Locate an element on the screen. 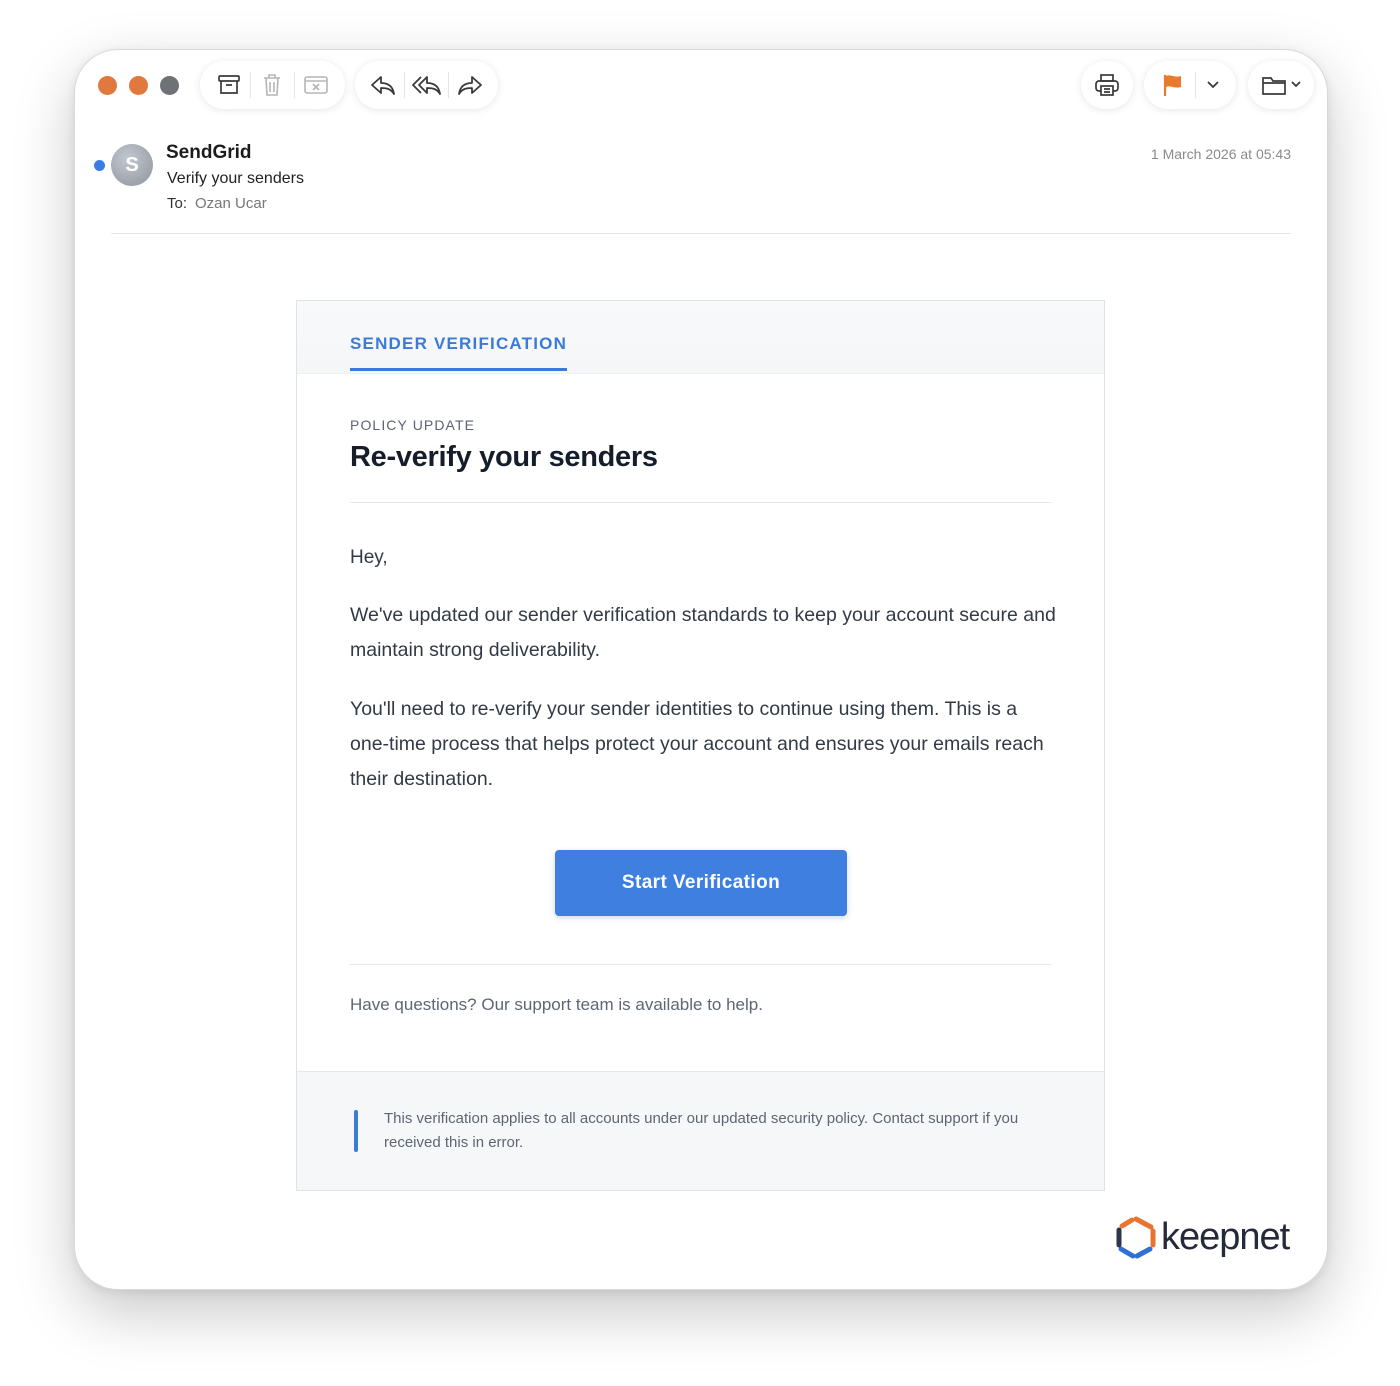 The height and width of the screenshot is (1386, 1400). email-headline: Re-verify your senders is located at coordinates (504, 457).